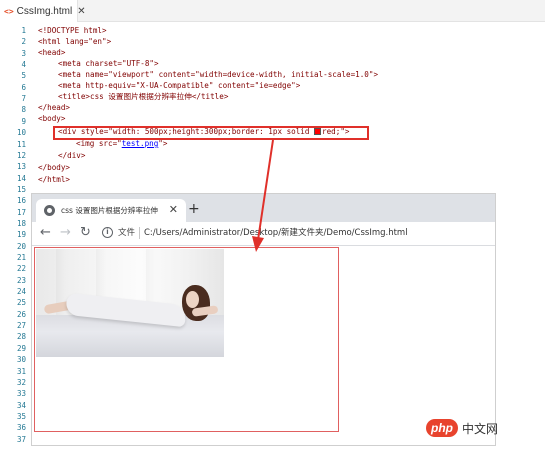 This screenshot has width=545, height=462. What do you see at coordinates (49, 210) in the screenshot?
I see `globe-icon` at bounding box center [49, 210].